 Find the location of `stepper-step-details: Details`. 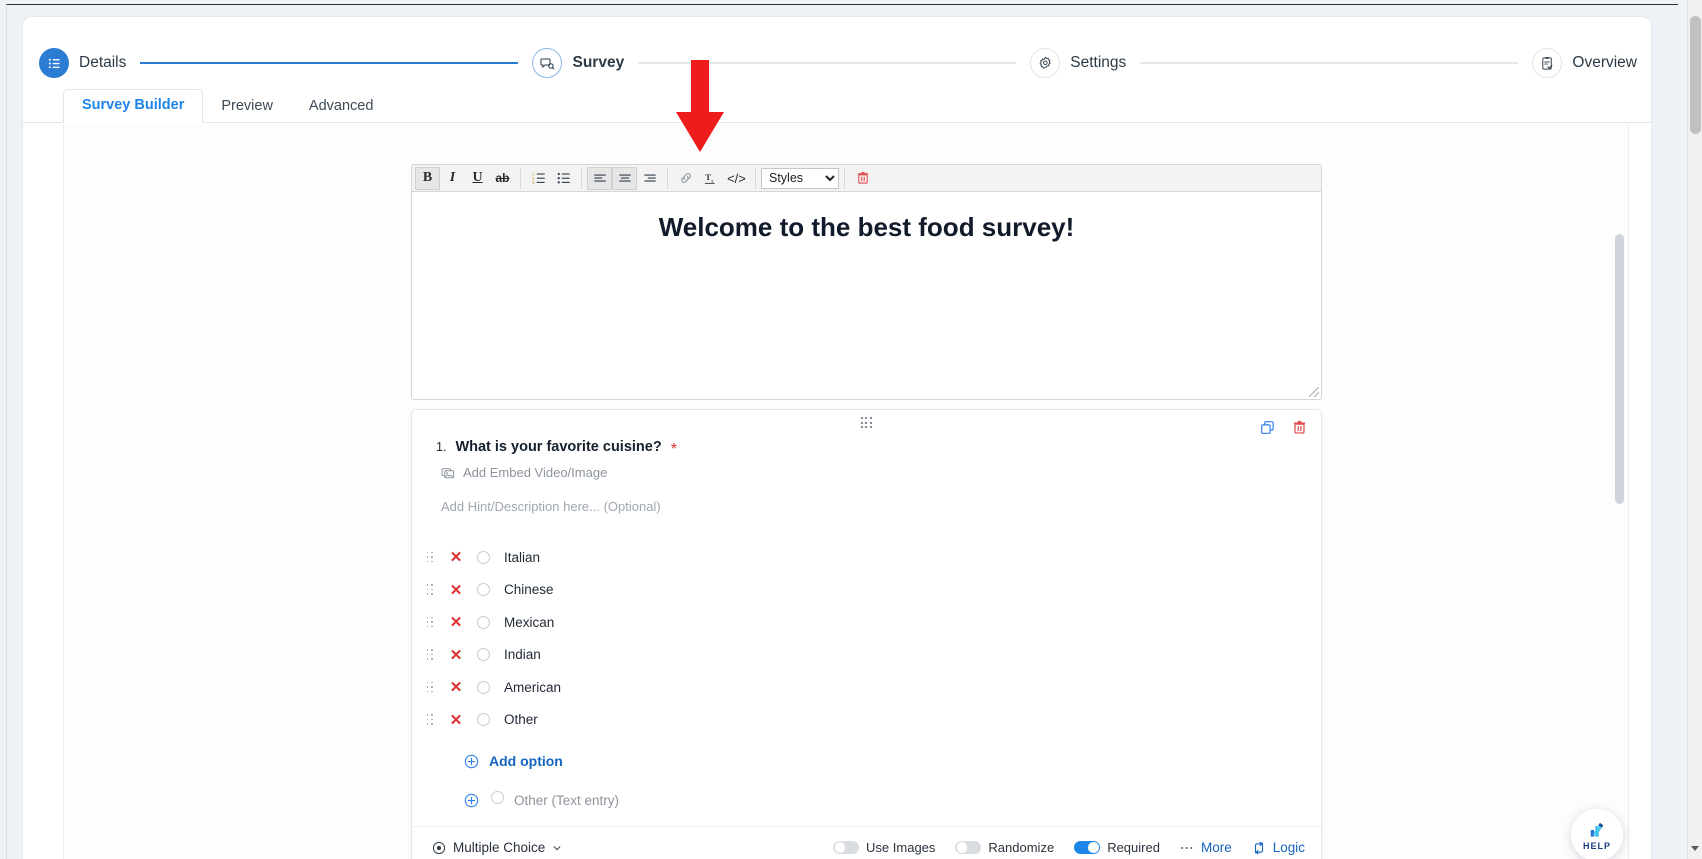

stepper-step-details: Details is located at coordinates (82, 63).